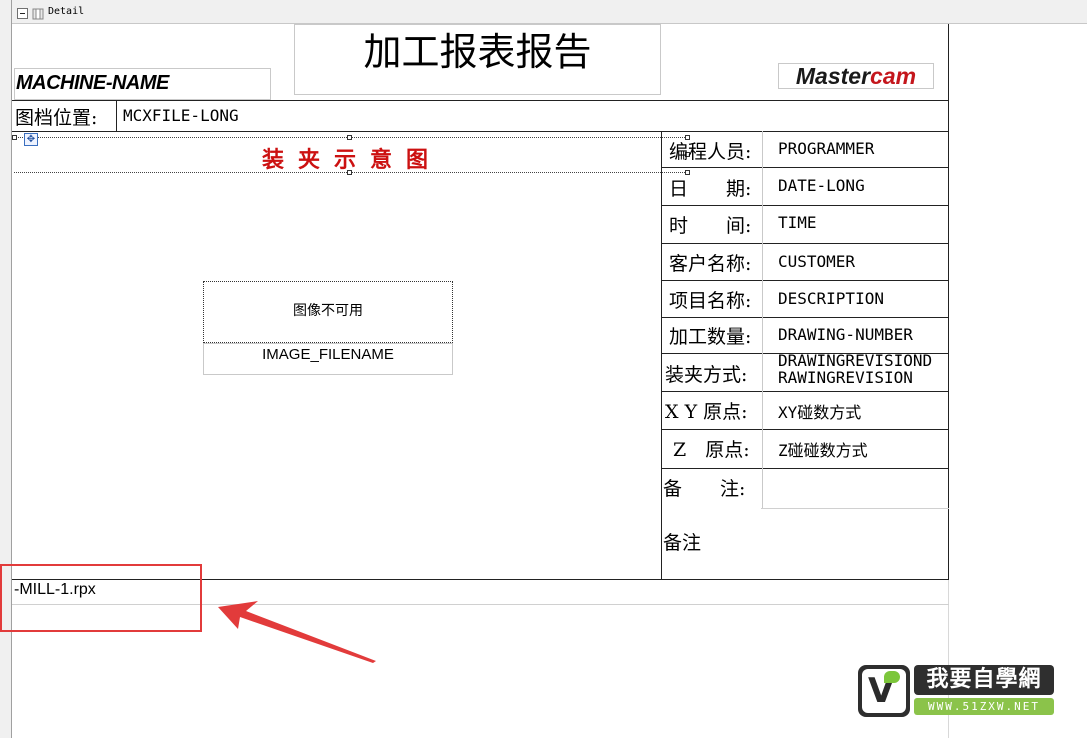 This screenshot has width=1087, height=738. Describe the element at coordinates (710, 337) in the screenshot. I see `quantity-label: 加工数量:` at that location.